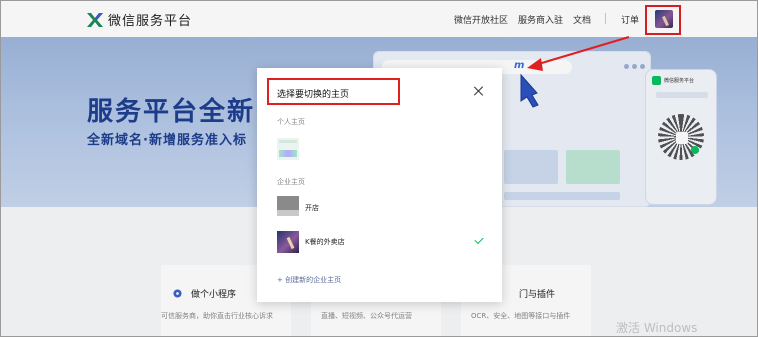 The width and height of the screenshot is (758, 337). Describe the element at coordinates (313, 95) in the screenshot. I see `dialog-title: 选择要切换的主页` at that location.